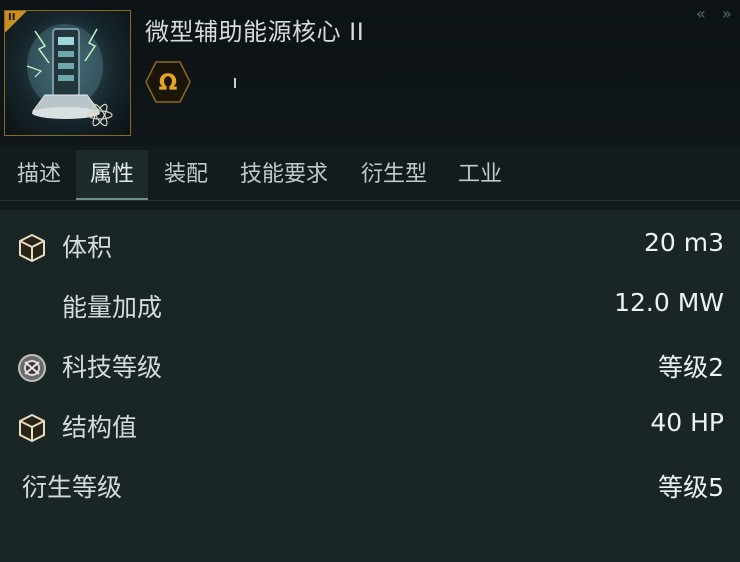 Image resolution: width=740 pixels, height=562 pixels. What do you see at coordinates (370, 305) in the screenshot?
I see `attribute-row-power-bonus: 能量加成 12.0 MW` at bounding box center [370, 305].